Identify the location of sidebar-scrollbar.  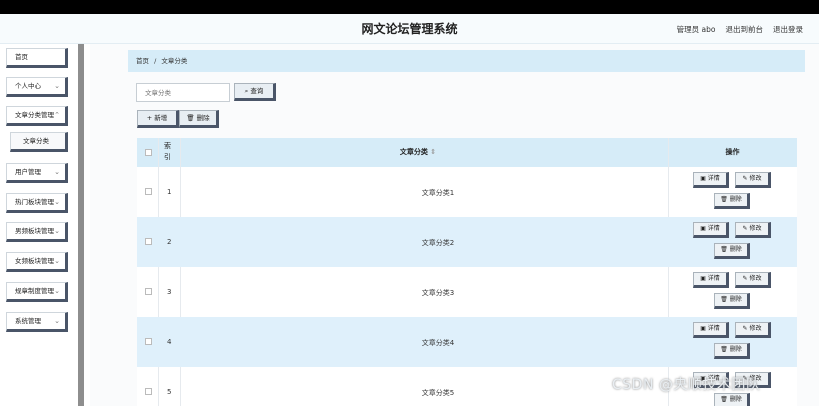
(81, 225).